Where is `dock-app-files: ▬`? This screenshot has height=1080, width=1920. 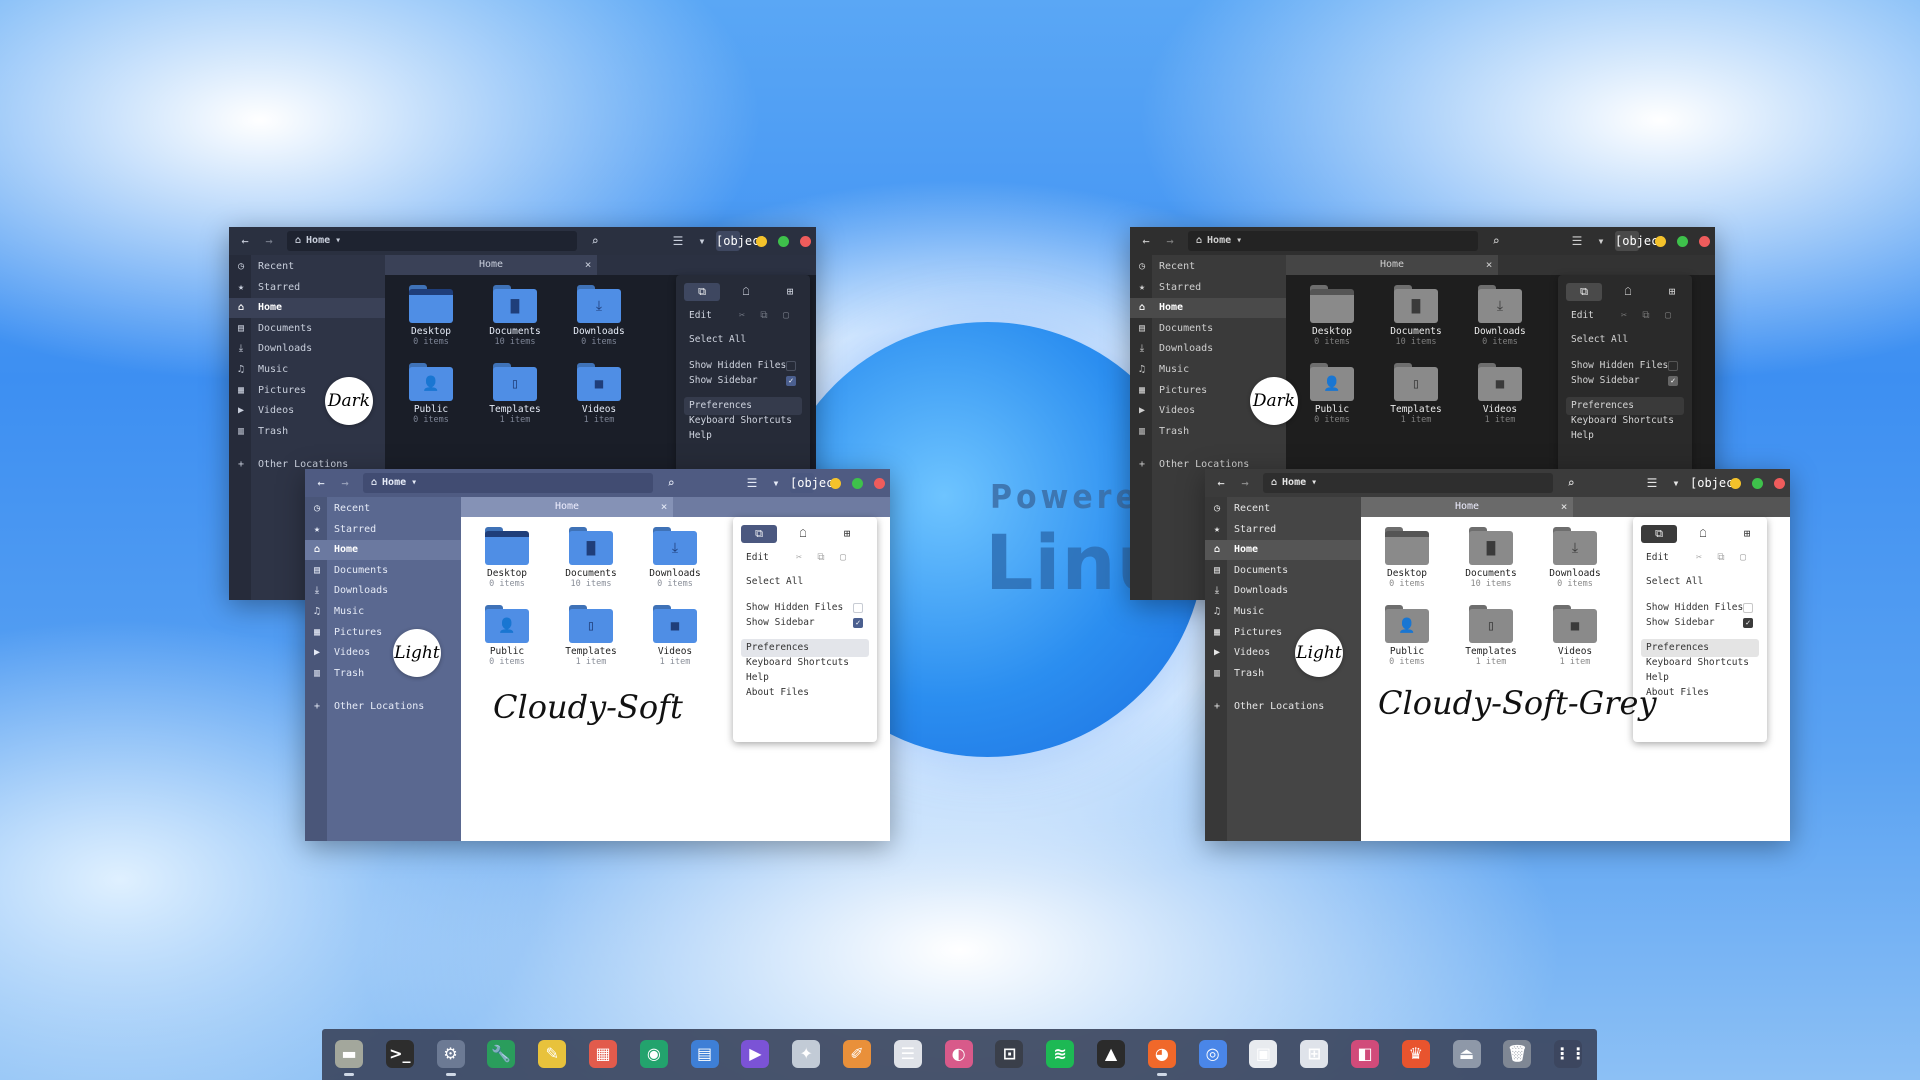
dock-app-files: ▬ is located at coordinates (349, 1057).